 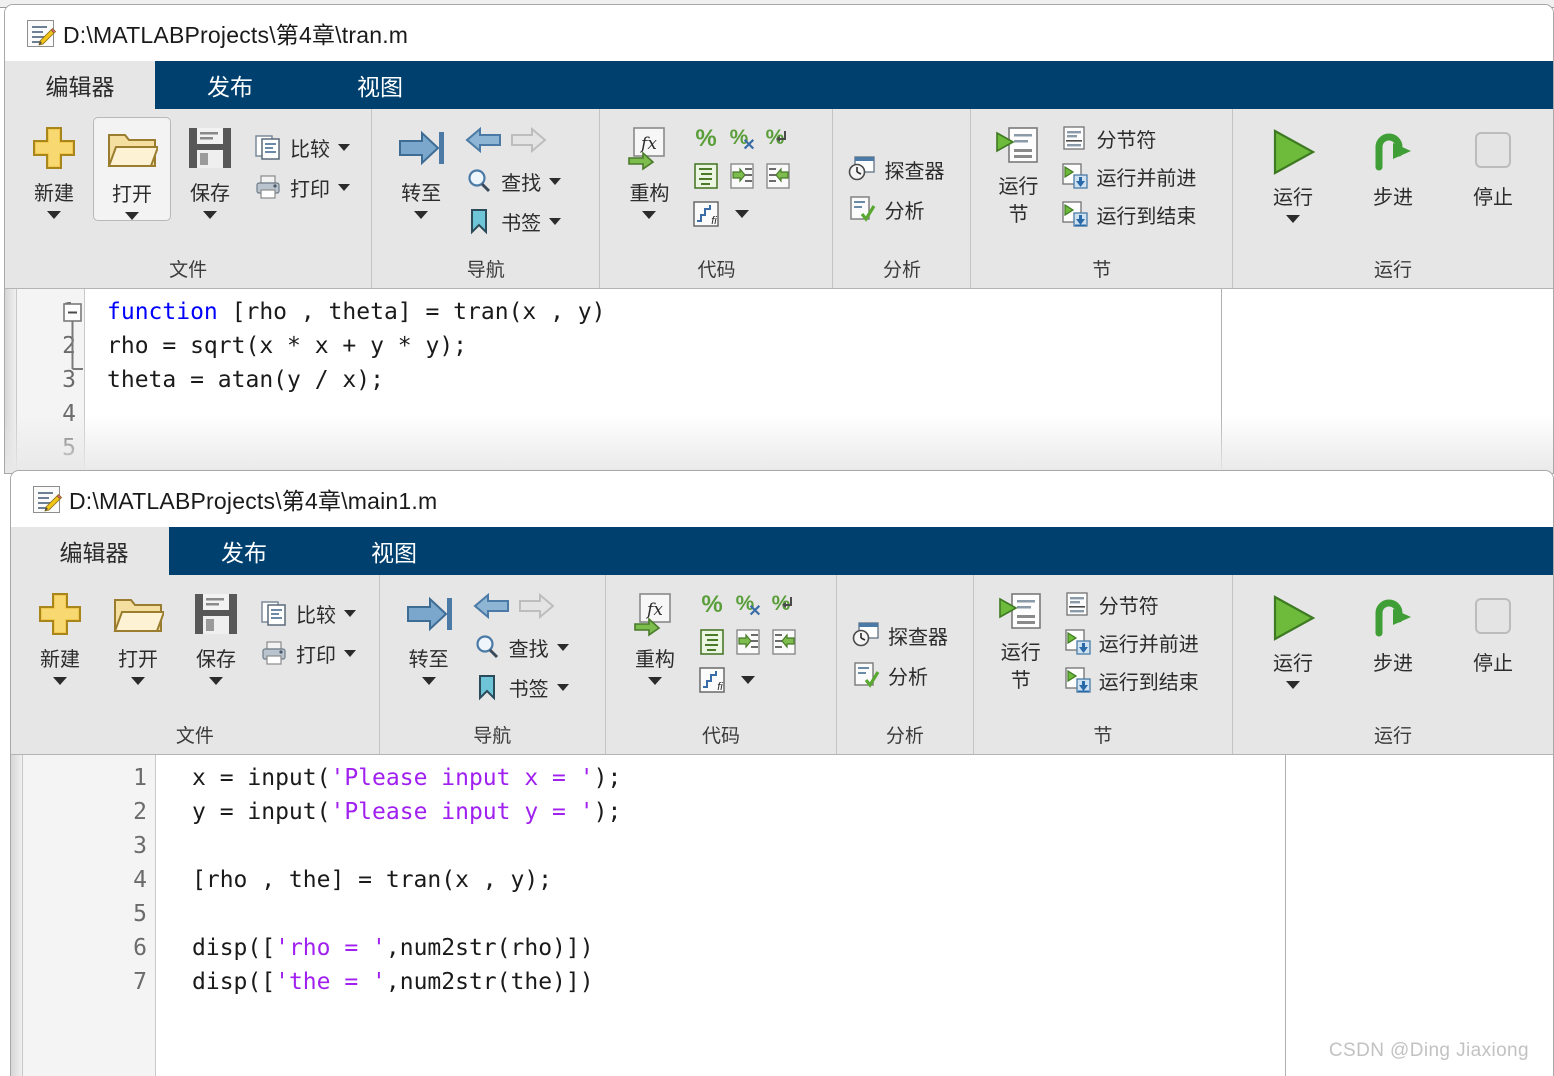 I want to click on window2-tabstrip: 编辑器 发布 视图, so click(x=782, y=551).